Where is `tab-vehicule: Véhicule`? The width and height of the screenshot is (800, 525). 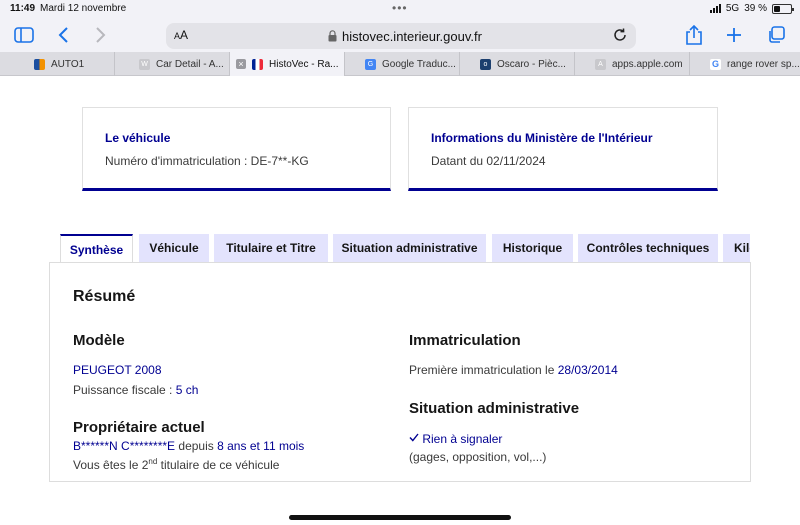 tab-vehicule: Véhicule is located at coordinates (174, 248).